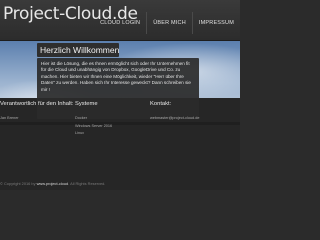  Describe the element at coordinates (18, 183) in the screenshot. I see `copyright-prefix: © Copyright 2016 by` at that location.